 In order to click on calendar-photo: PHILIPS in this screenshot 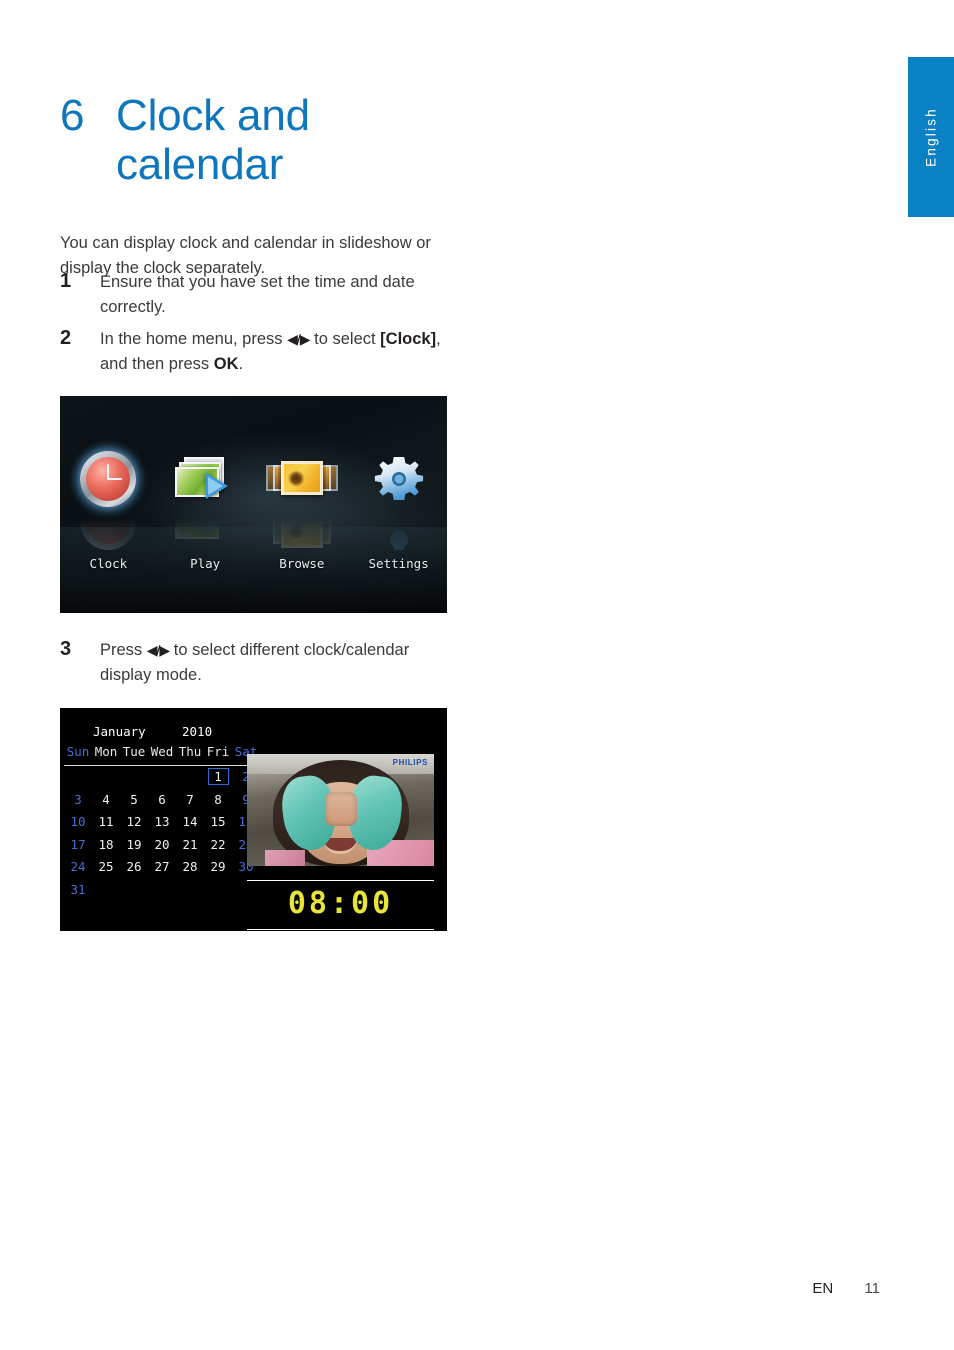, I will do `click(340, 810)`.